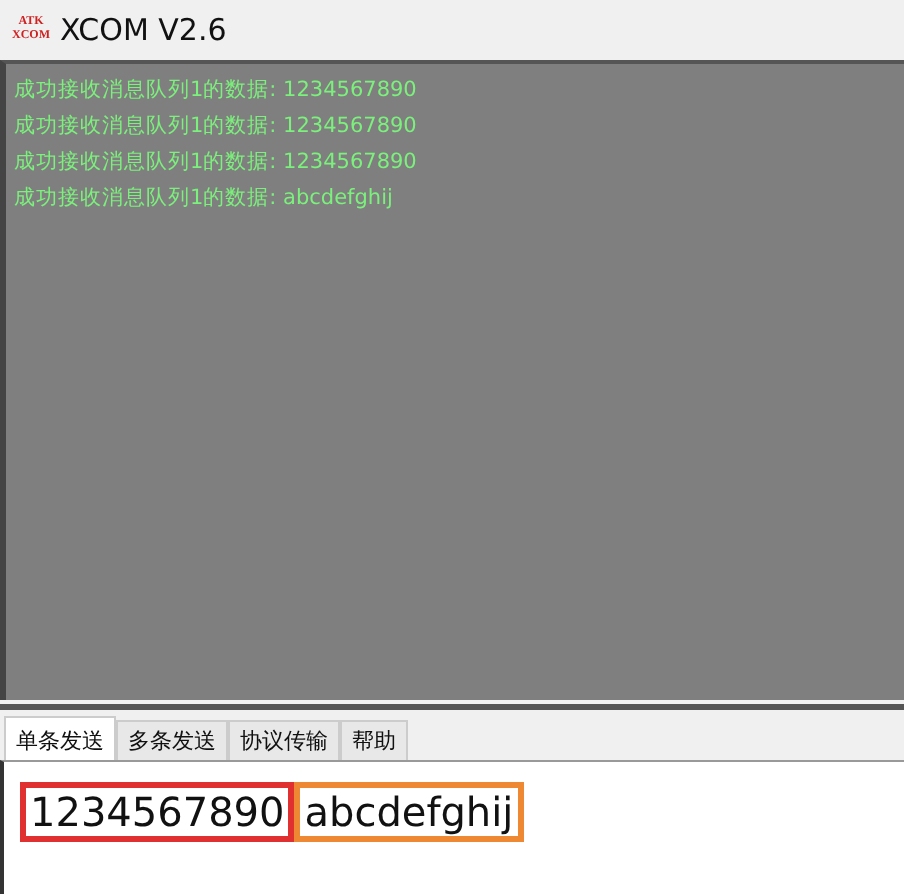  Describe the element at coordinates (374, 740) in the screenshot. I see `tab: 帮助` at that location.